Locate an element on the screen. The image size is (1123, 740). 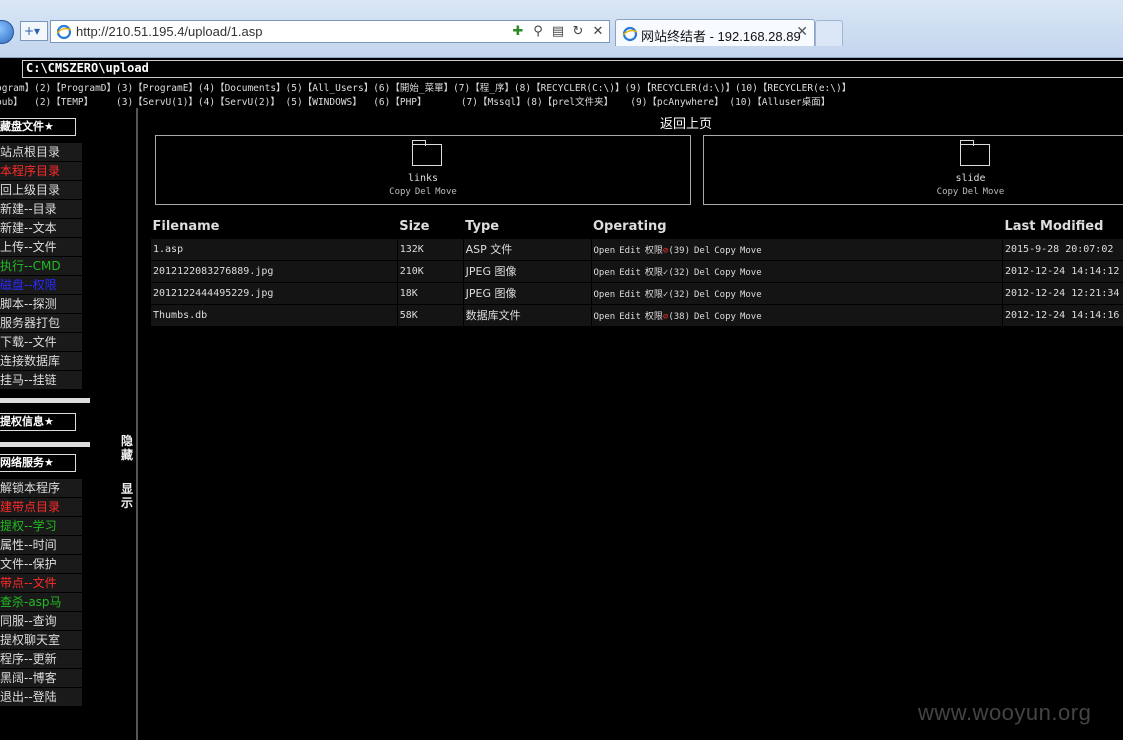
hide-sidebar-toggle: 隐藏 is located at coordinates (127, 448).